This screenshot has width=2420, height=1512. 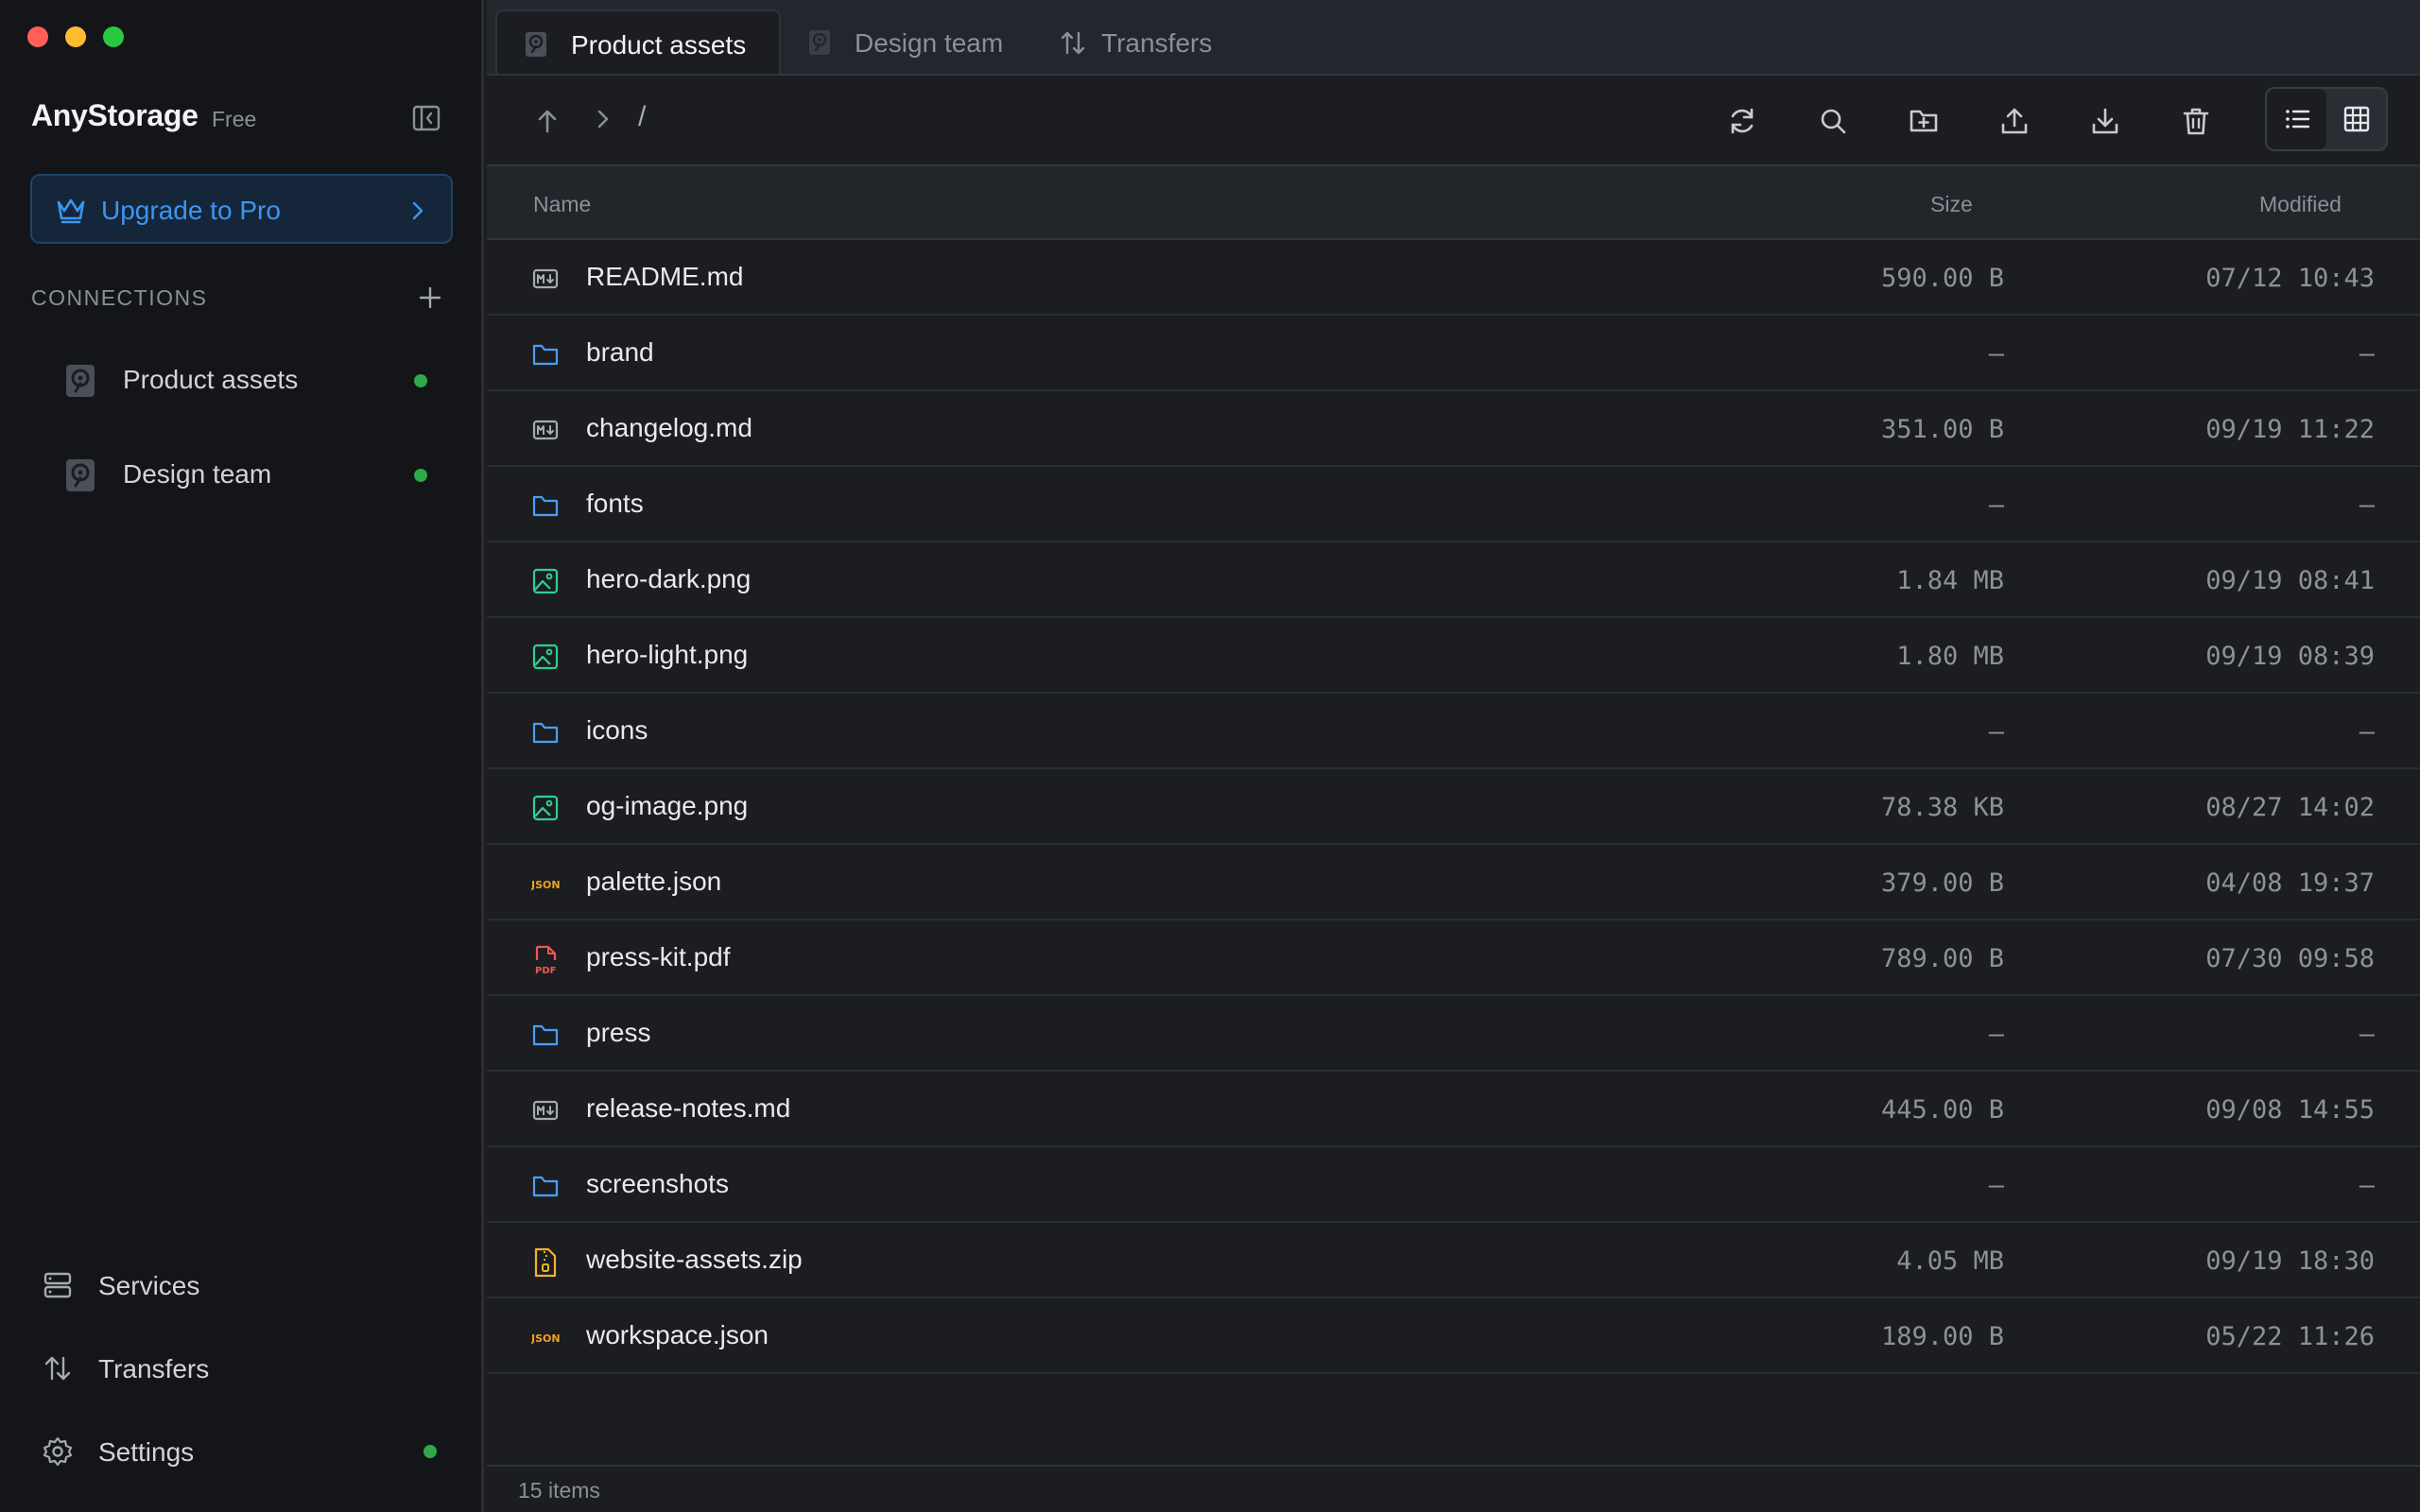 What do you see at coordinates (75, 36) in the screenshot?
I see `minimize-window-button` at bounding box center [75, 36].